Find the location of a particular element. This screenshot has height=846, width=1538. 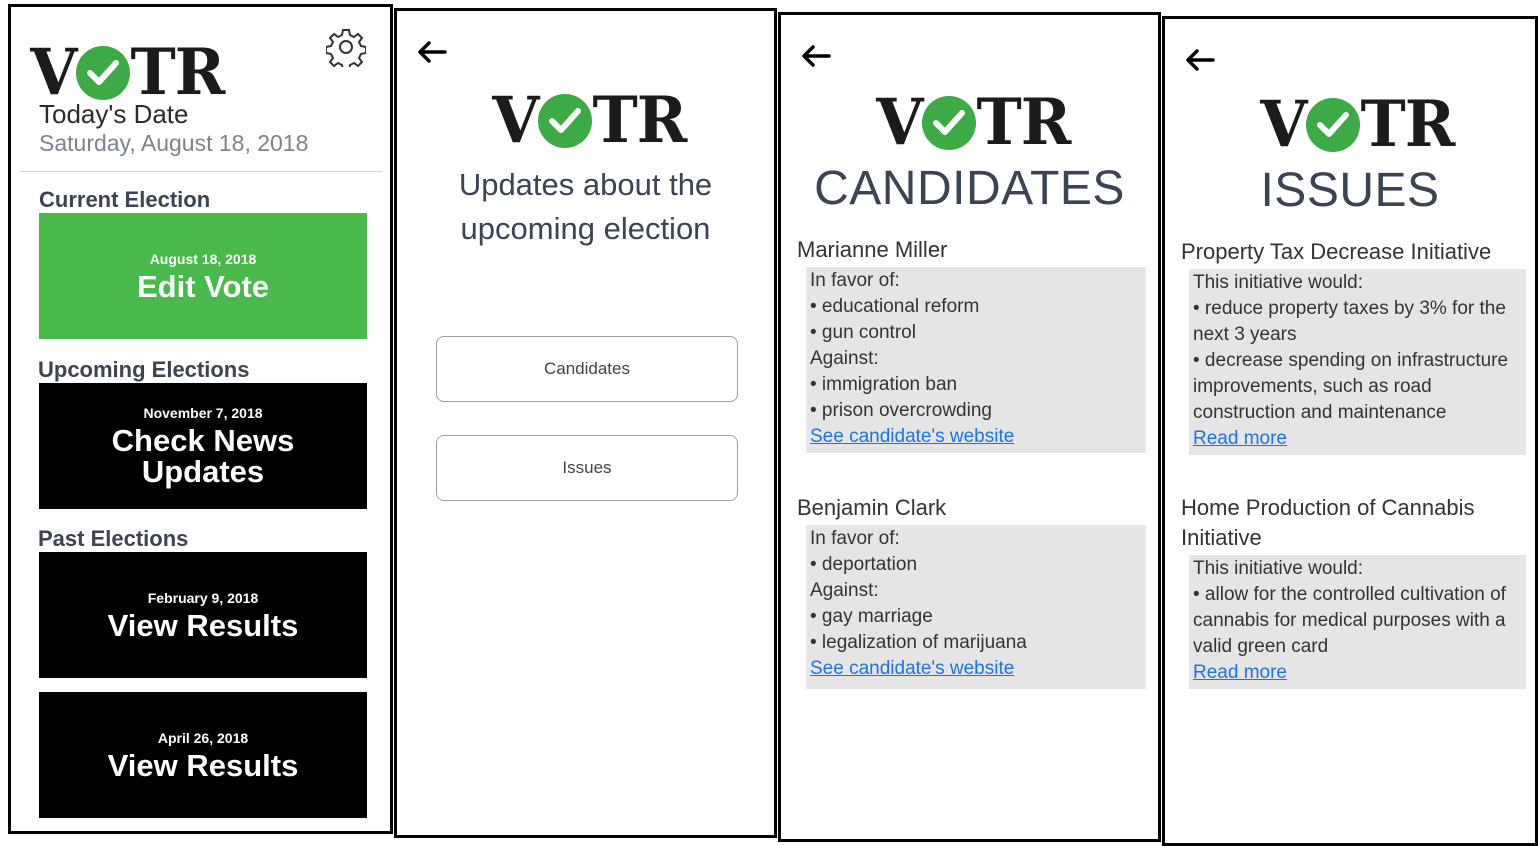

candidate-name: Marianne Miller is located at coordinates (872, 249).